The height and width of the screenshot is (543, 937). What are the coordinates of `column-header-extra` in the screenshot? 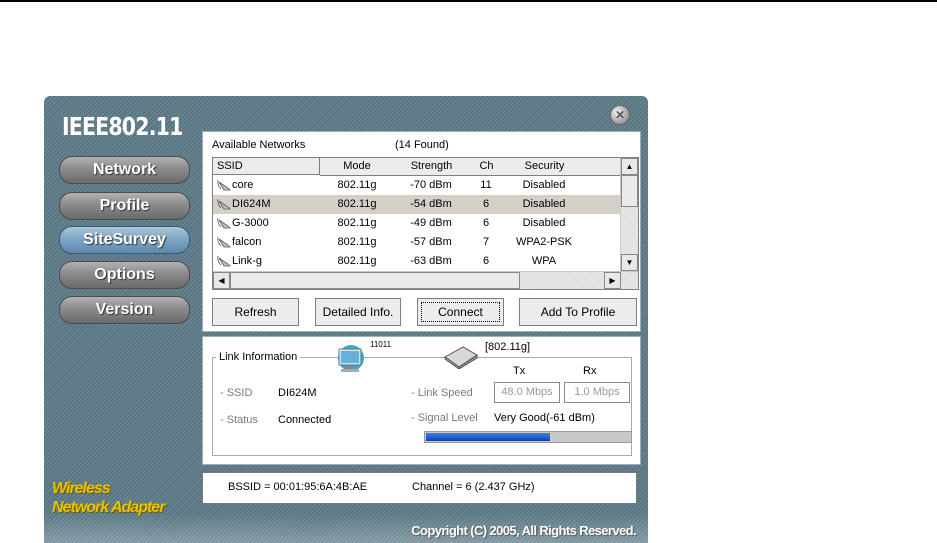 It's located at (603, 167).